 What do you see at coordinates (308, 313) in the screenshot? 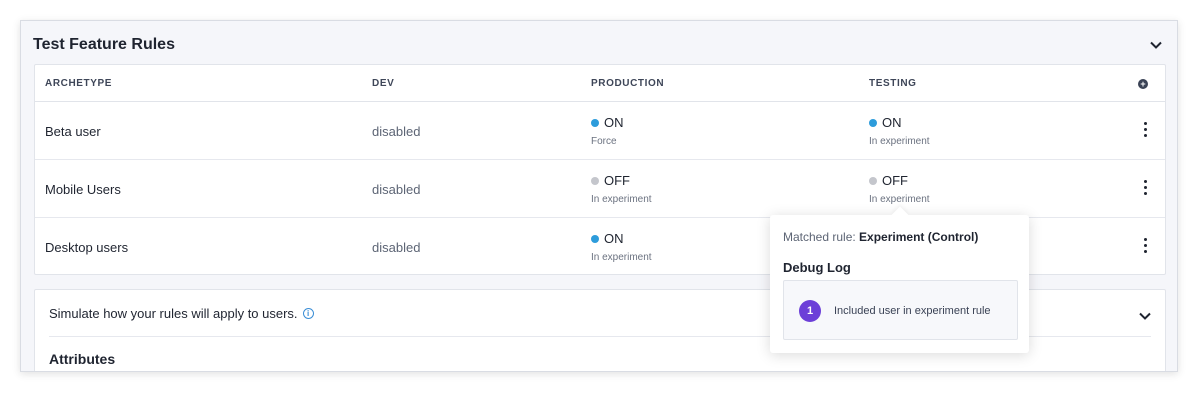
I see `info-icon: i` at bounding box center [308, 313].